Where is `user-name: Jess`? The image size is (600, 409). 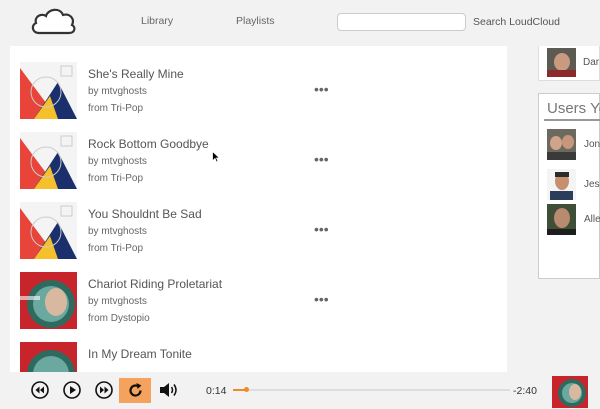
user-name: Jess is located at coordinates (592, 184).